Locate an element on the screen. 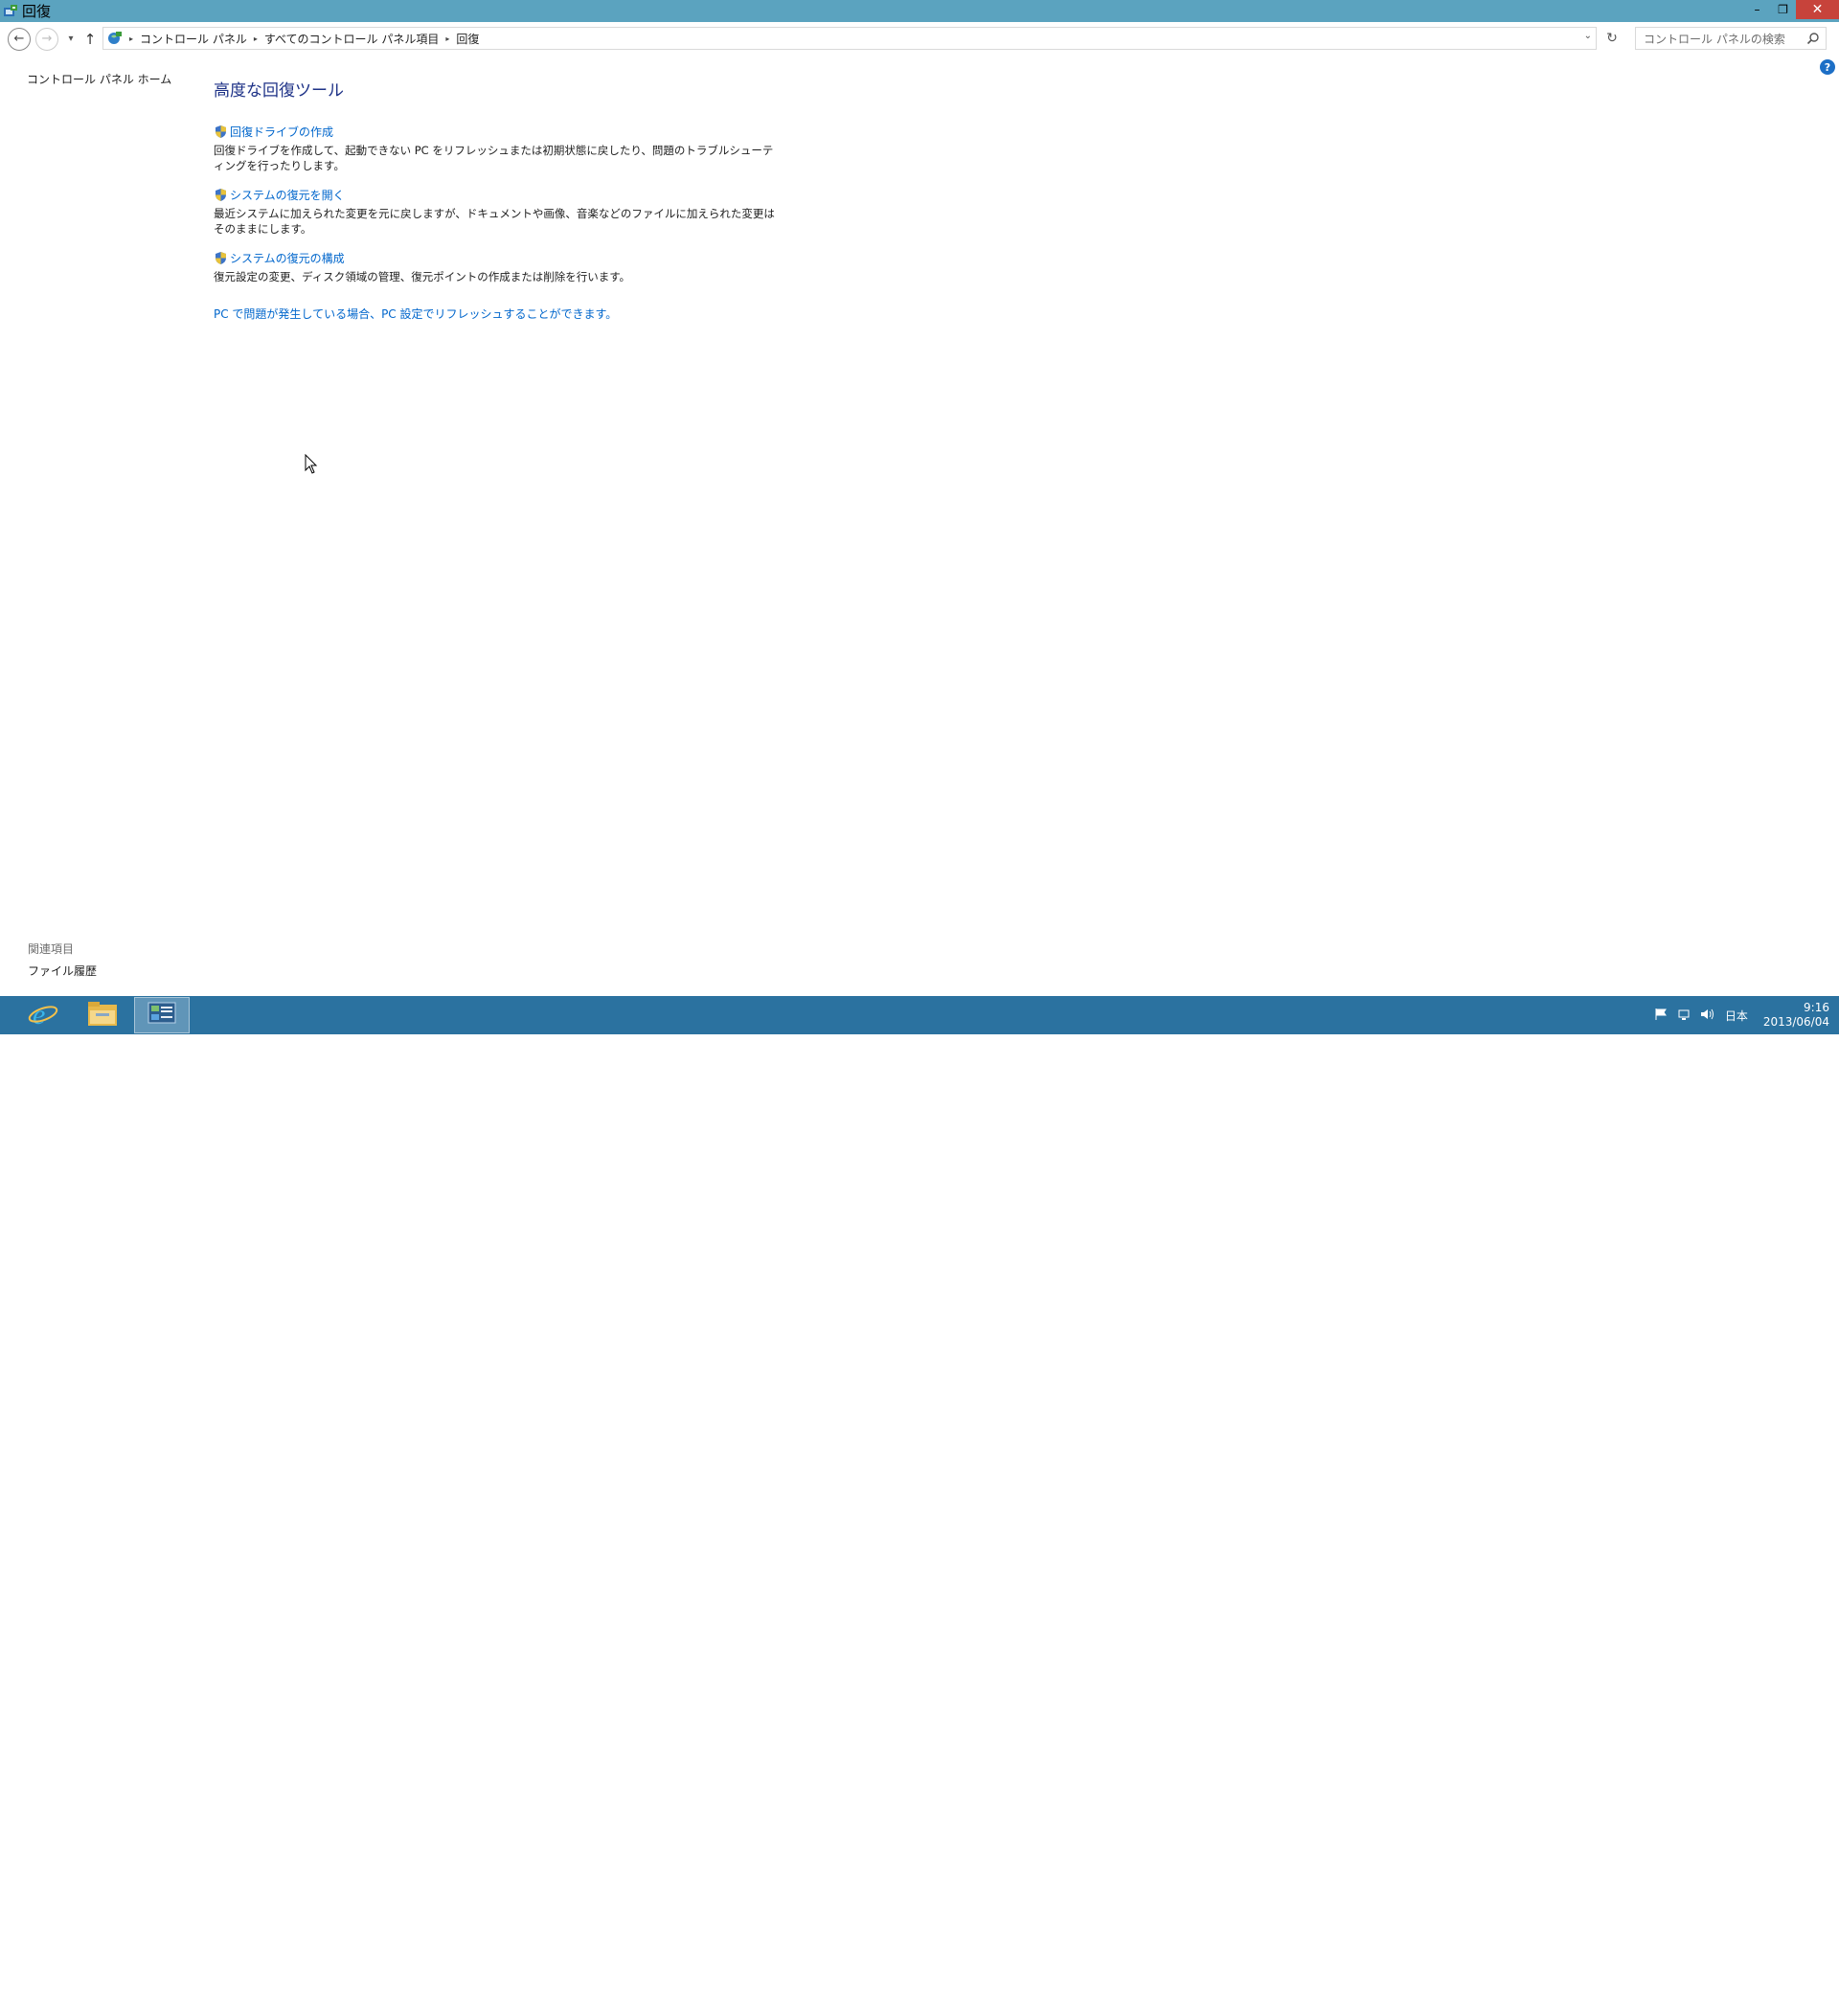 The width and height of the screenshot is (1839, 2016). window-controls: – ❐ ✕ is located at coordinates (1791, 11).